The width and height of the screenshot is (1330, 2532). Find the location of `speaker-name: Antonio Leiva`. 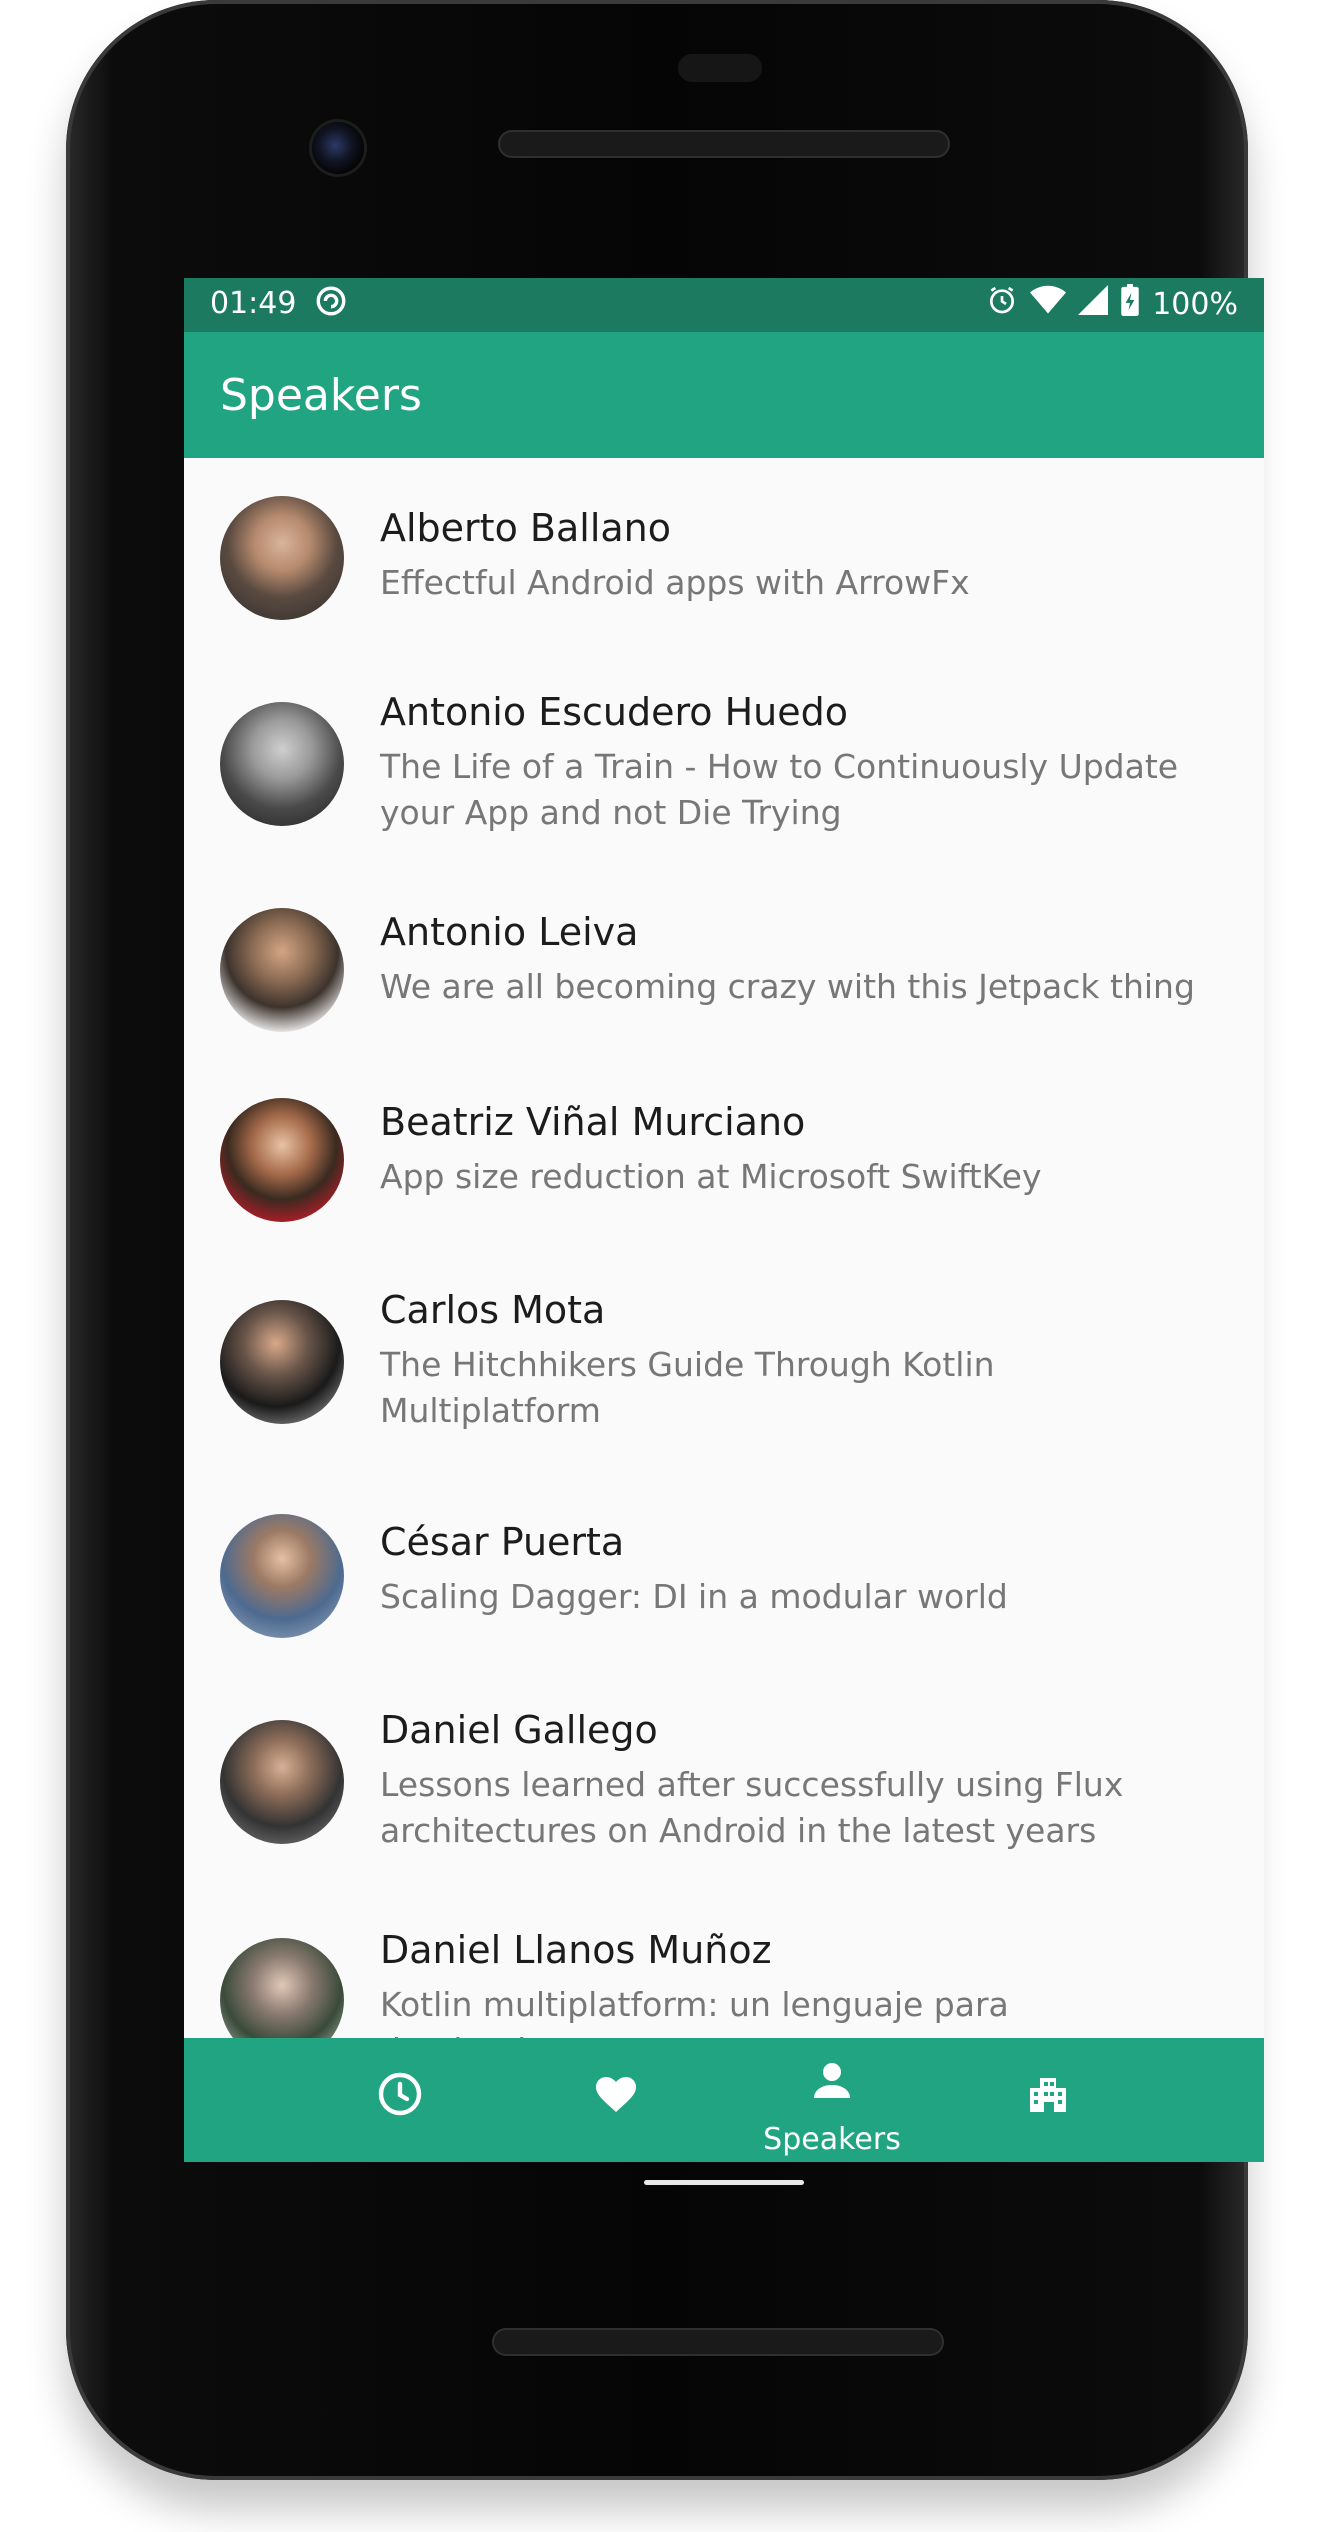

speaker-name: Antonio Leiva is located at coordinates (509, 932).